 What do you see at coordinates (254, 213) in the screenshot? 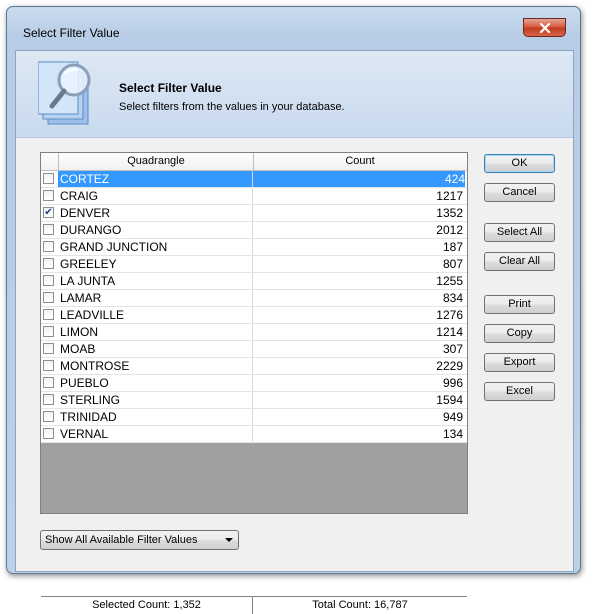
I see `table-row: ✔ DENVER 1352` at bounding box center [254, 213].